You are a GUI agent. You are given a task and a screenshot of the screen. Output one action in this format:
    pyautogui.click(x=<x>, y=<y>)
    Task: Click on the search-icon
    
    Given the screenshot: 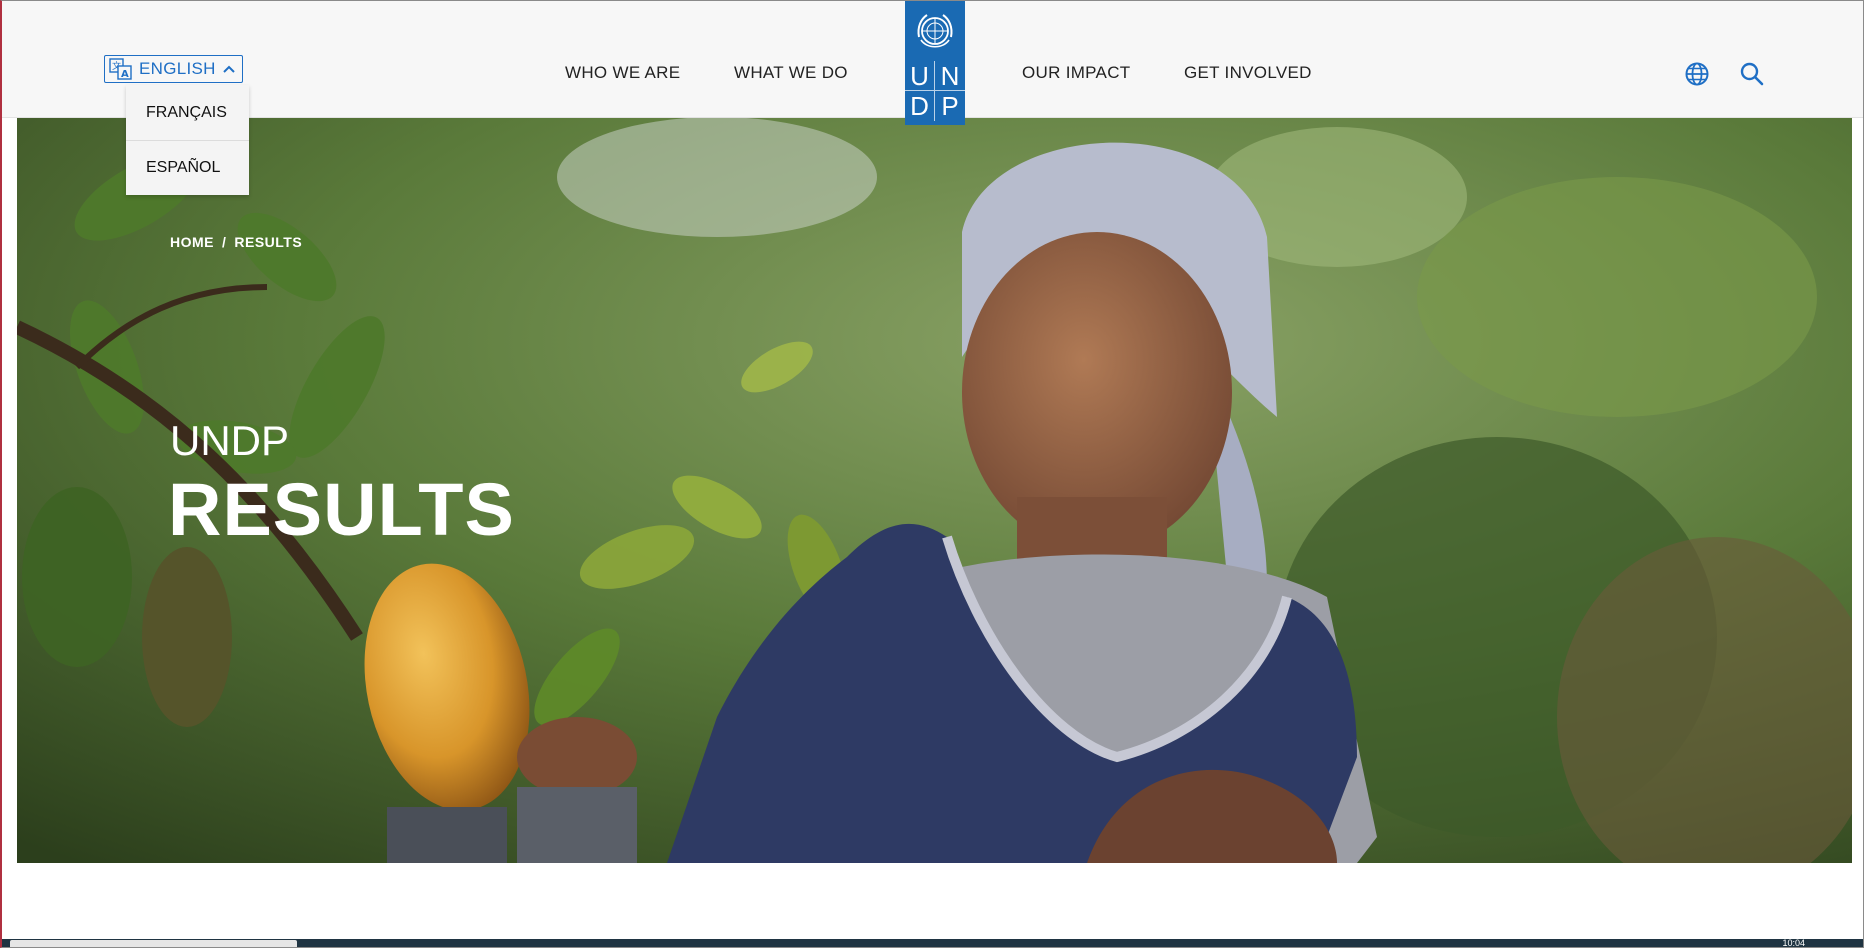 What is the action you would take?
    pyautogui.click(x=1752, y=76)
    